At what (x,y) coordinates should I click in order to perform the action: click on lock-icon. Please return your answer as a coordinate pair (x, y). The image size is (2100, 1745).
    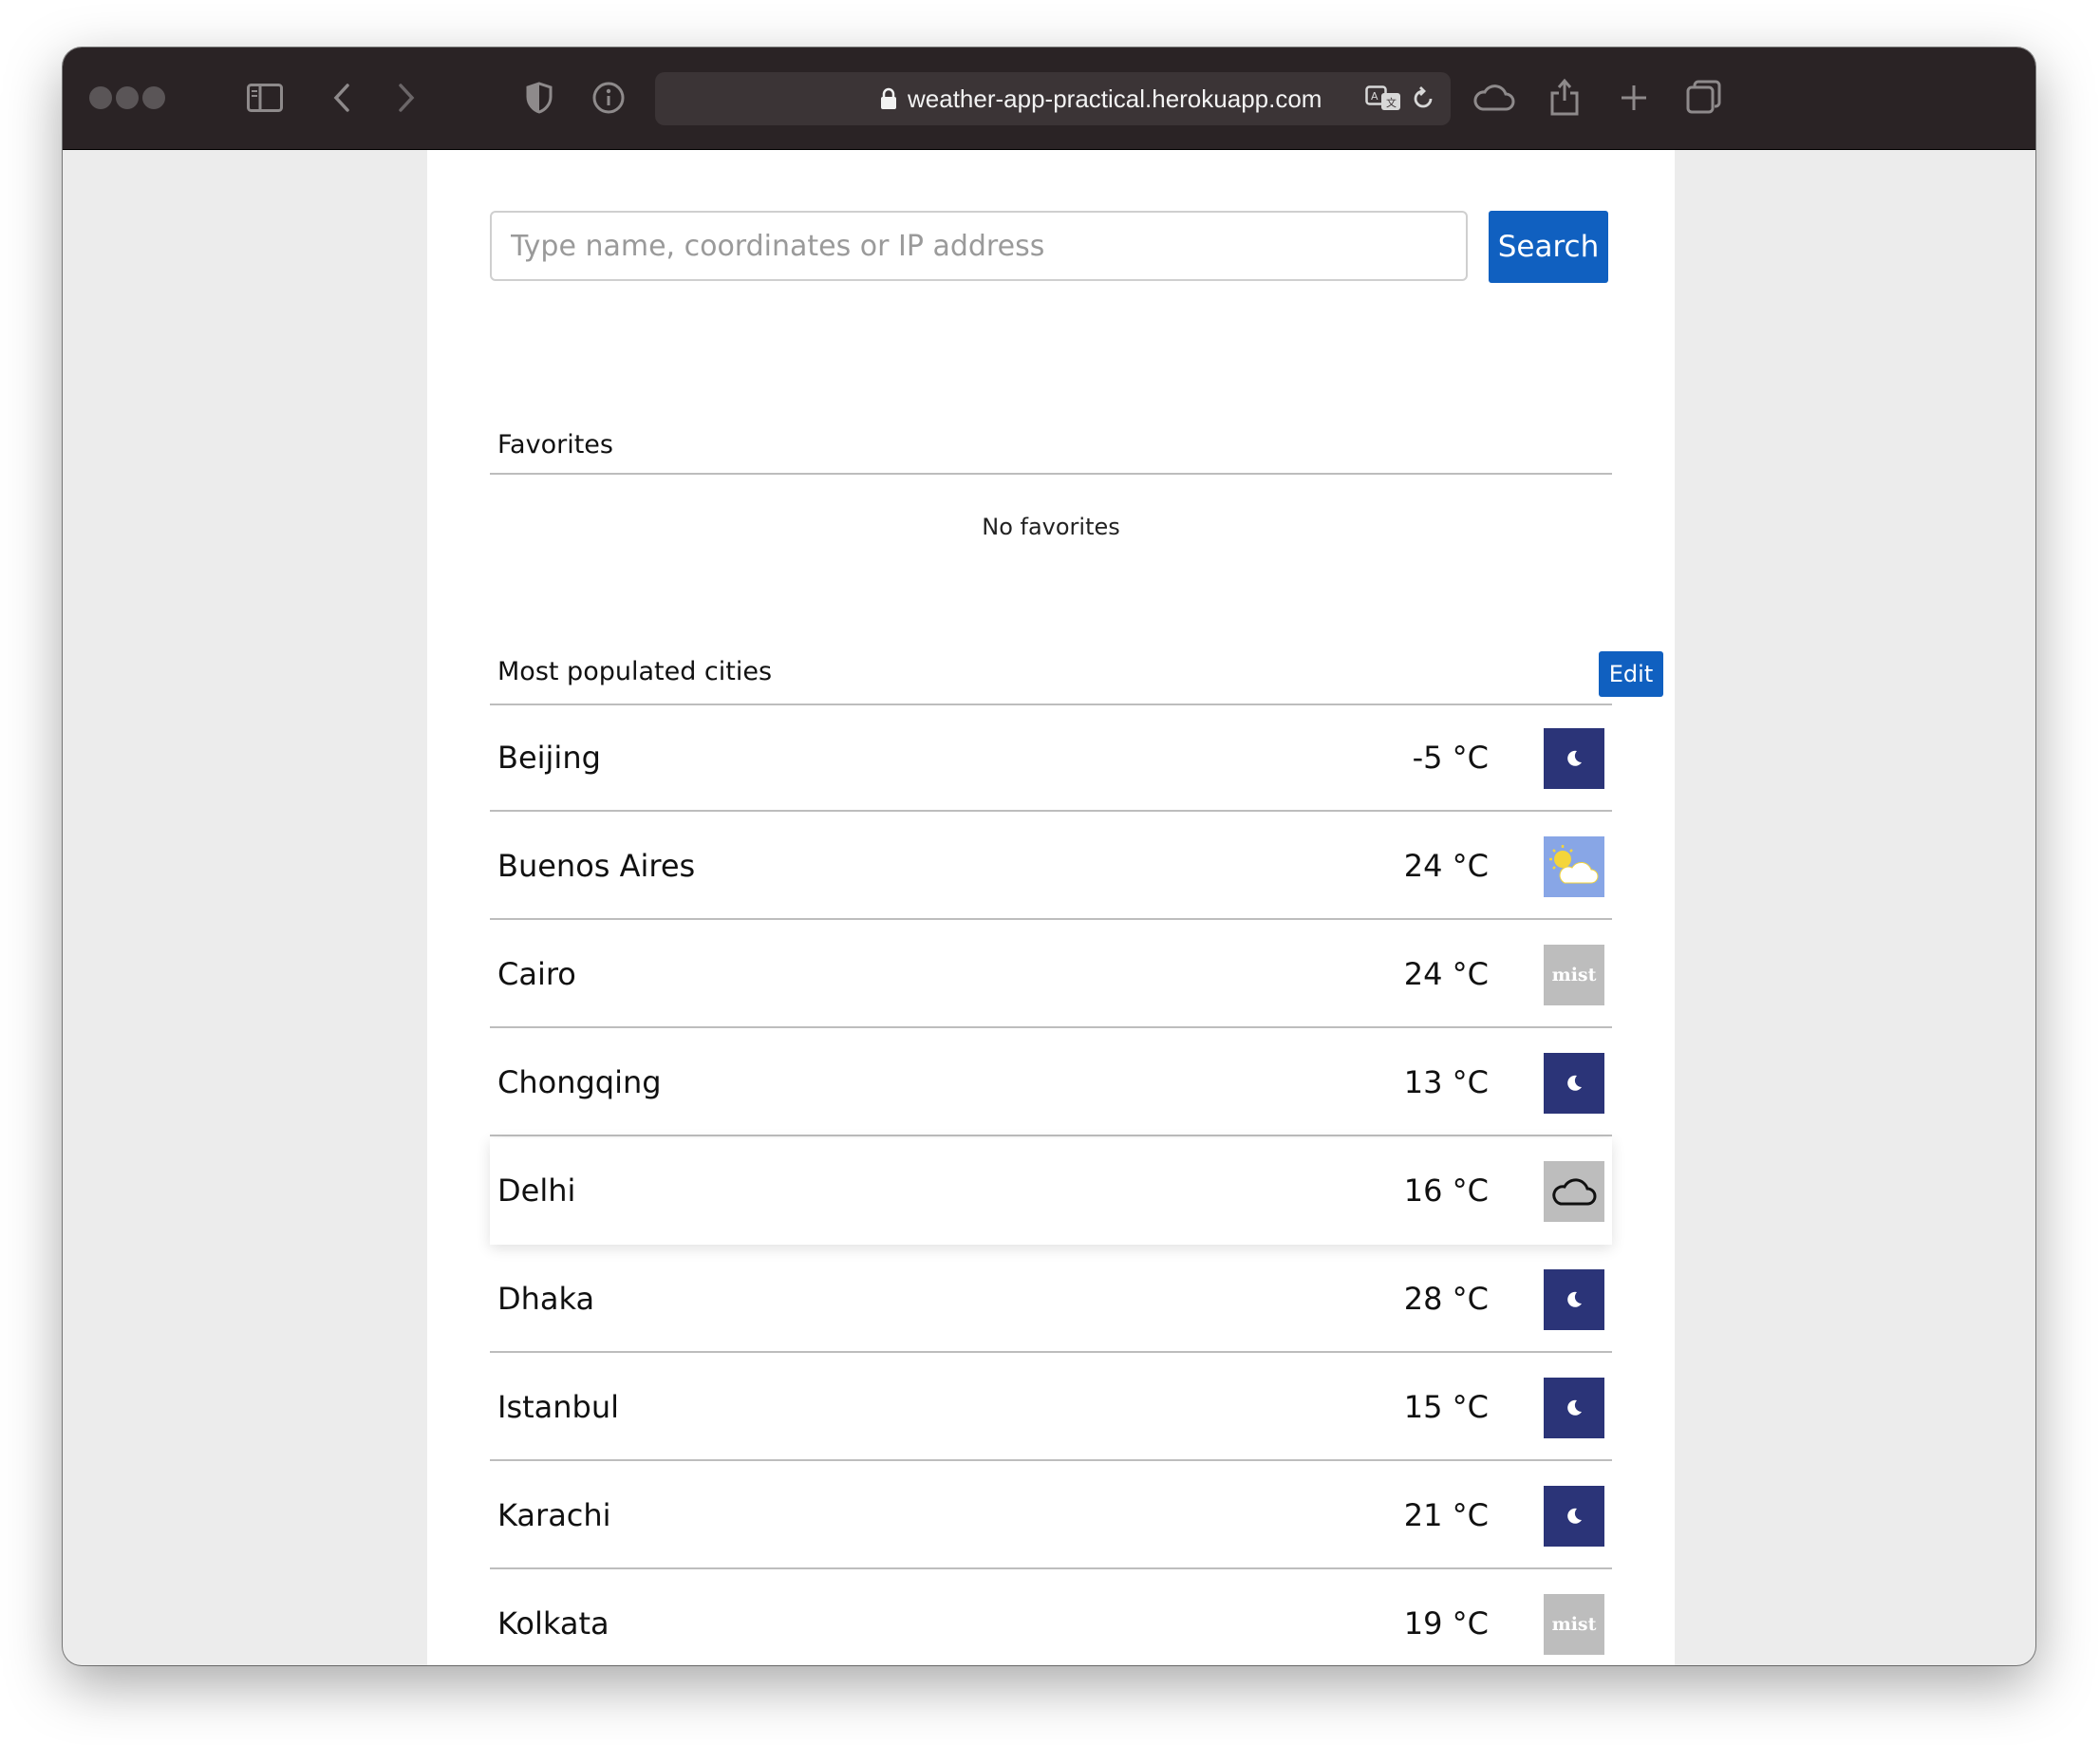
    Looking at the image, I should click on (888, 100).